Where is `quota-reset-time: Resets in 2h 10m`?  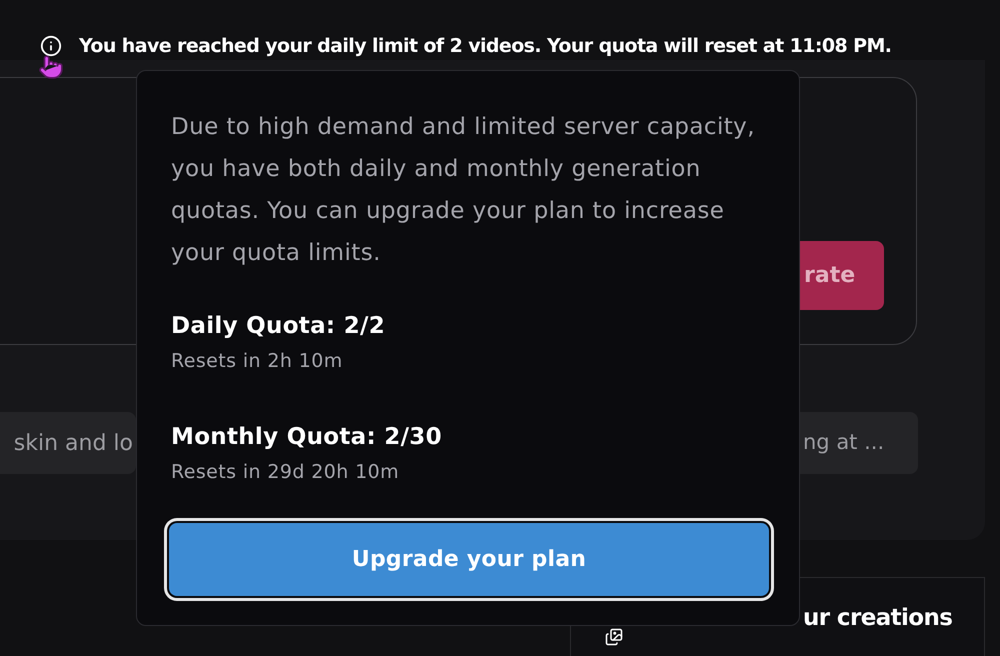 quota-reset-time: Resets in 2h 10m is located at coordinates (257, 361).